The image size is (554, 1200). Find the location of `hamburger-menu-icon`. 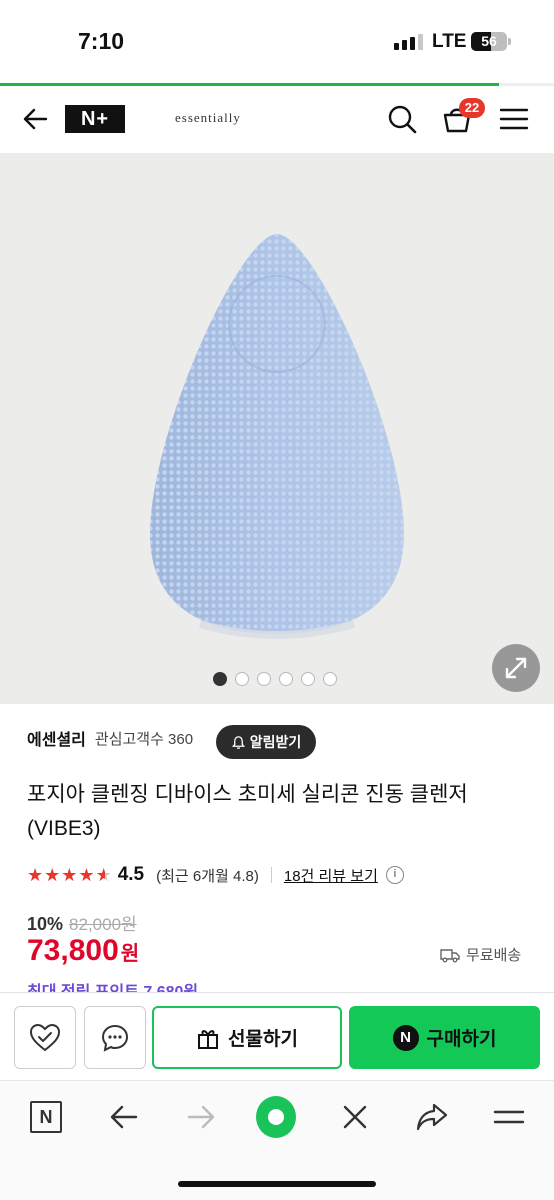

hamburger-menu-icon is located at coordinates (514, 119).